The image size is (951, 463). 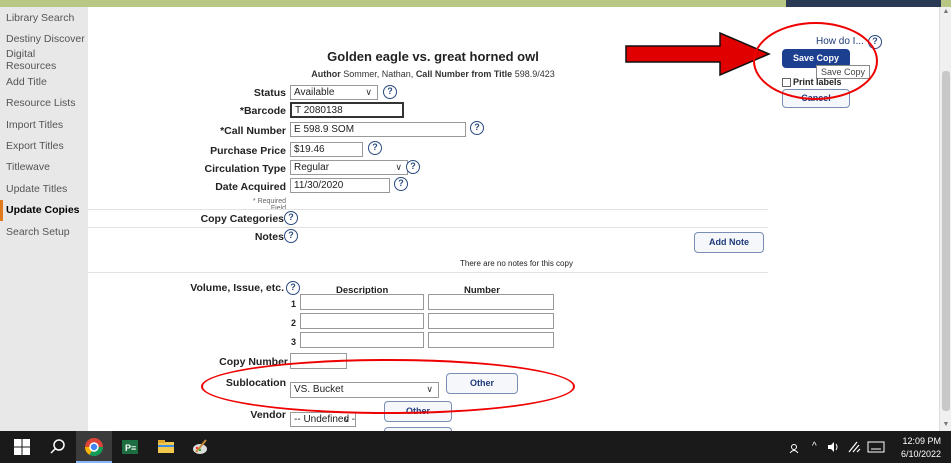 I want to click on call-number-input: E 598.9 SOM, so click(x=378, y=129).